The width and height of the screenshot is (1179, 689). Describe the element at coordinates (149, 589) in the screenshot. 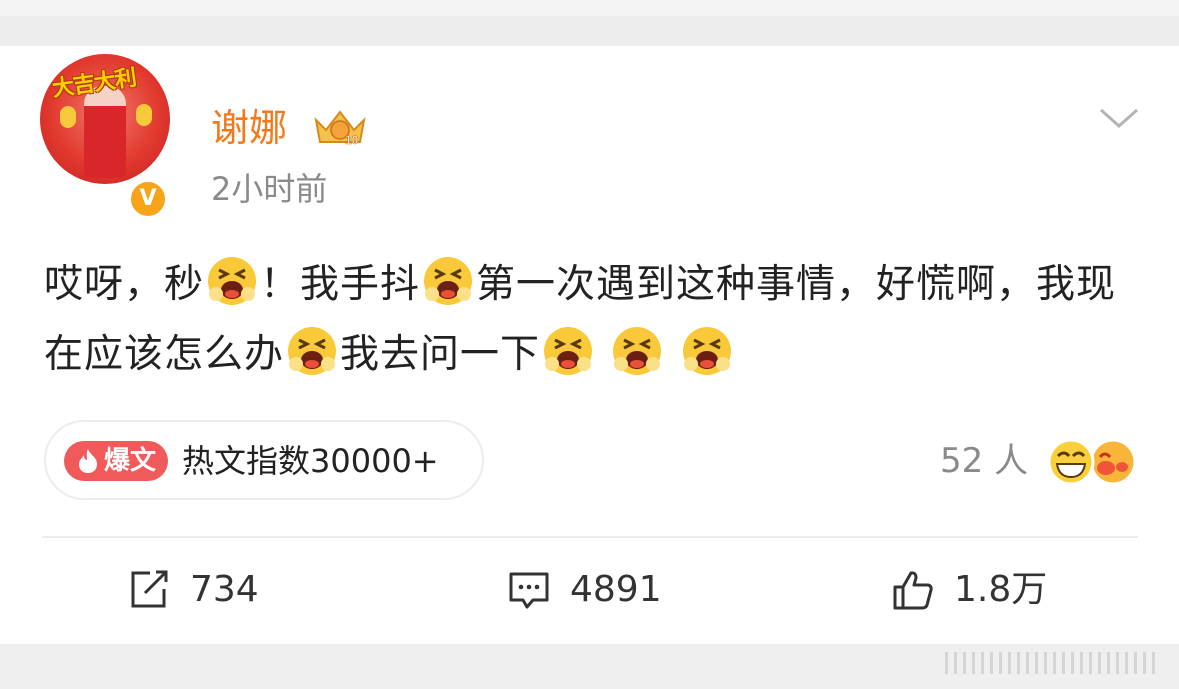

I see `repost-icon` at that location.